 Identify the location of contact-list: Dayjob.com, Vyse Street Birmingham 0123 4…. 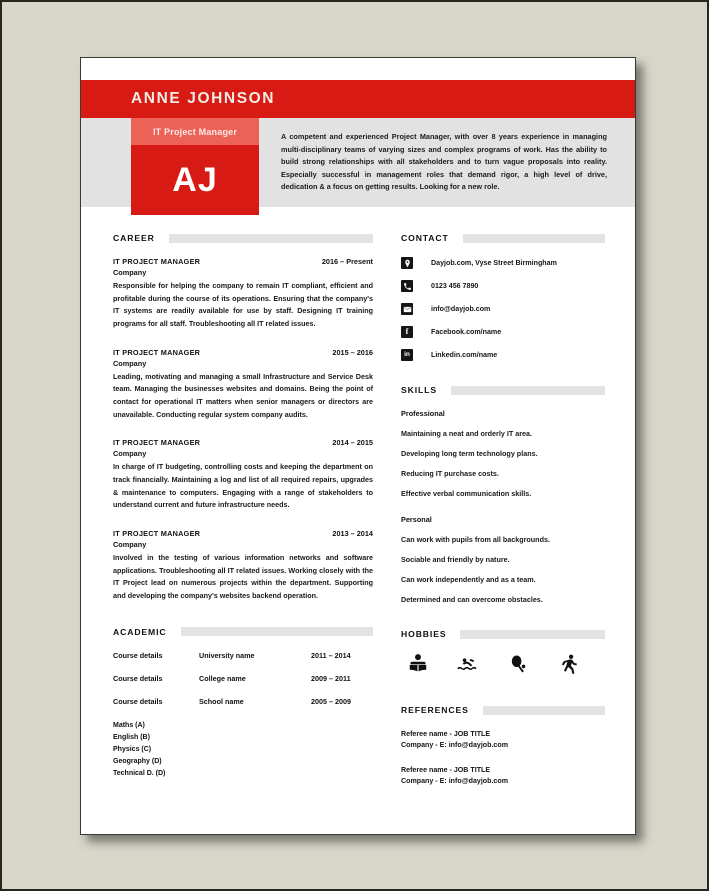
(503, 309).